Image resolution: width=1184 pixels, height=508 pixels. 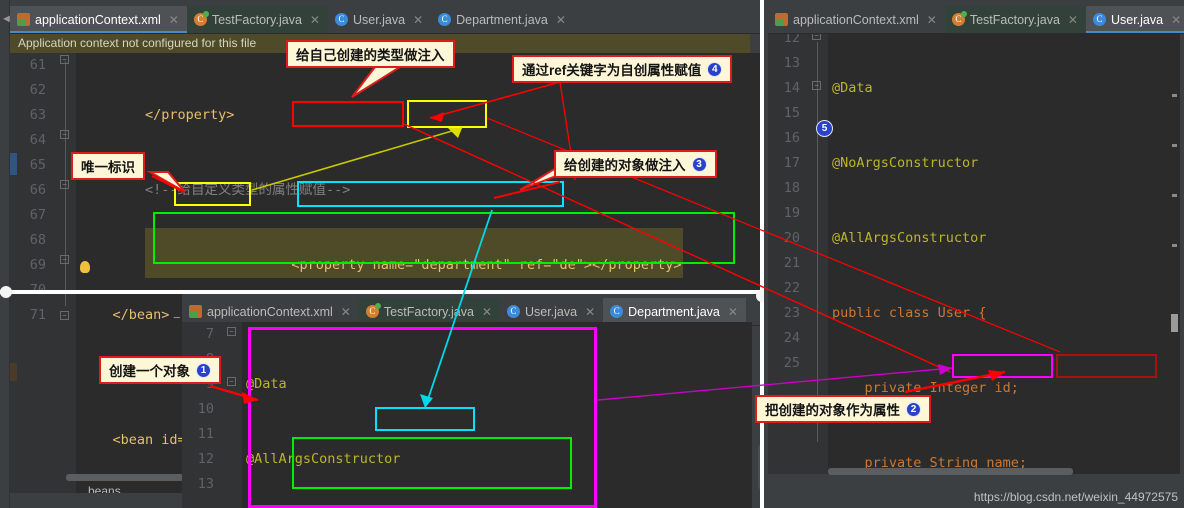 I want to click on line-number: 68, so click(x=37, y=240).